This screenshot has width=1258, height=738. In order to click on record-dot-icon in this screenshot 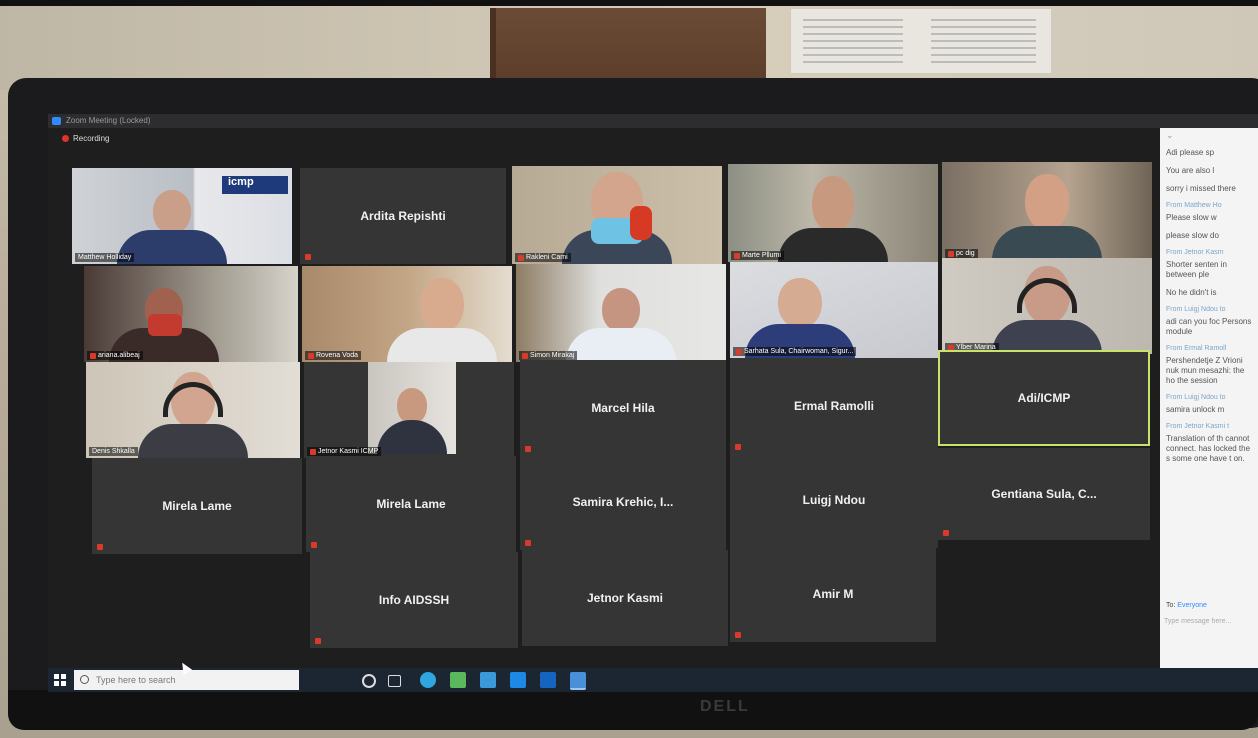, I will do `click(65, 138)`.